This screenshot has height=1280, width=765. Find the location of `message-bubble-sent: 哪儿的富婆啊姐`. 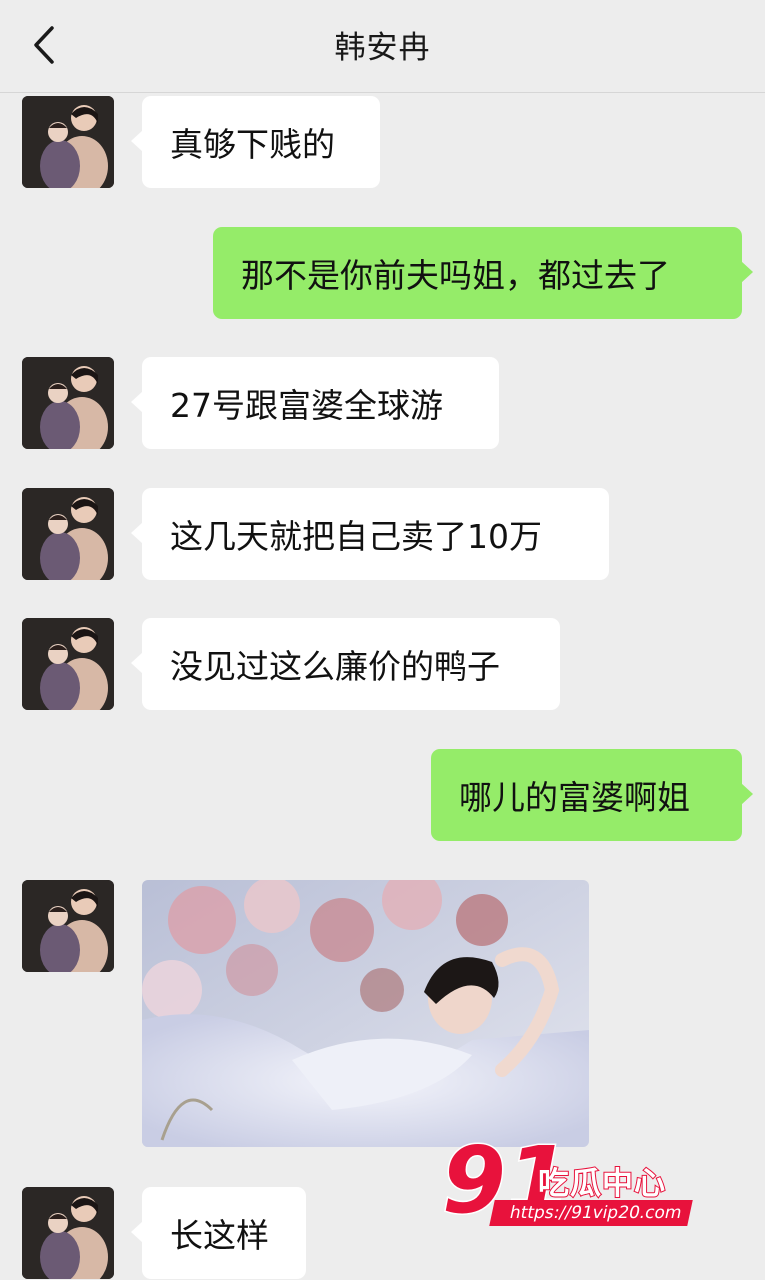

message-bubble-sent: 哪儿的富婆啊姐 is located at coordinates (592, 795).